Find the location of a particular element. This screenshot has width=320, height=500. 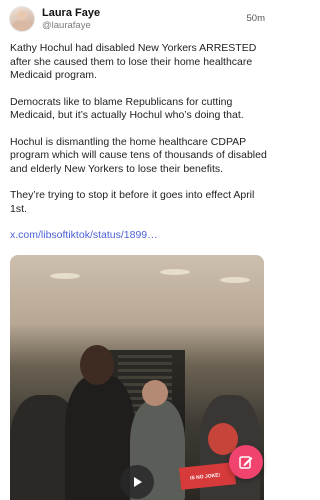

author-handle: @laurafaye is located at coordinates (66, 25).